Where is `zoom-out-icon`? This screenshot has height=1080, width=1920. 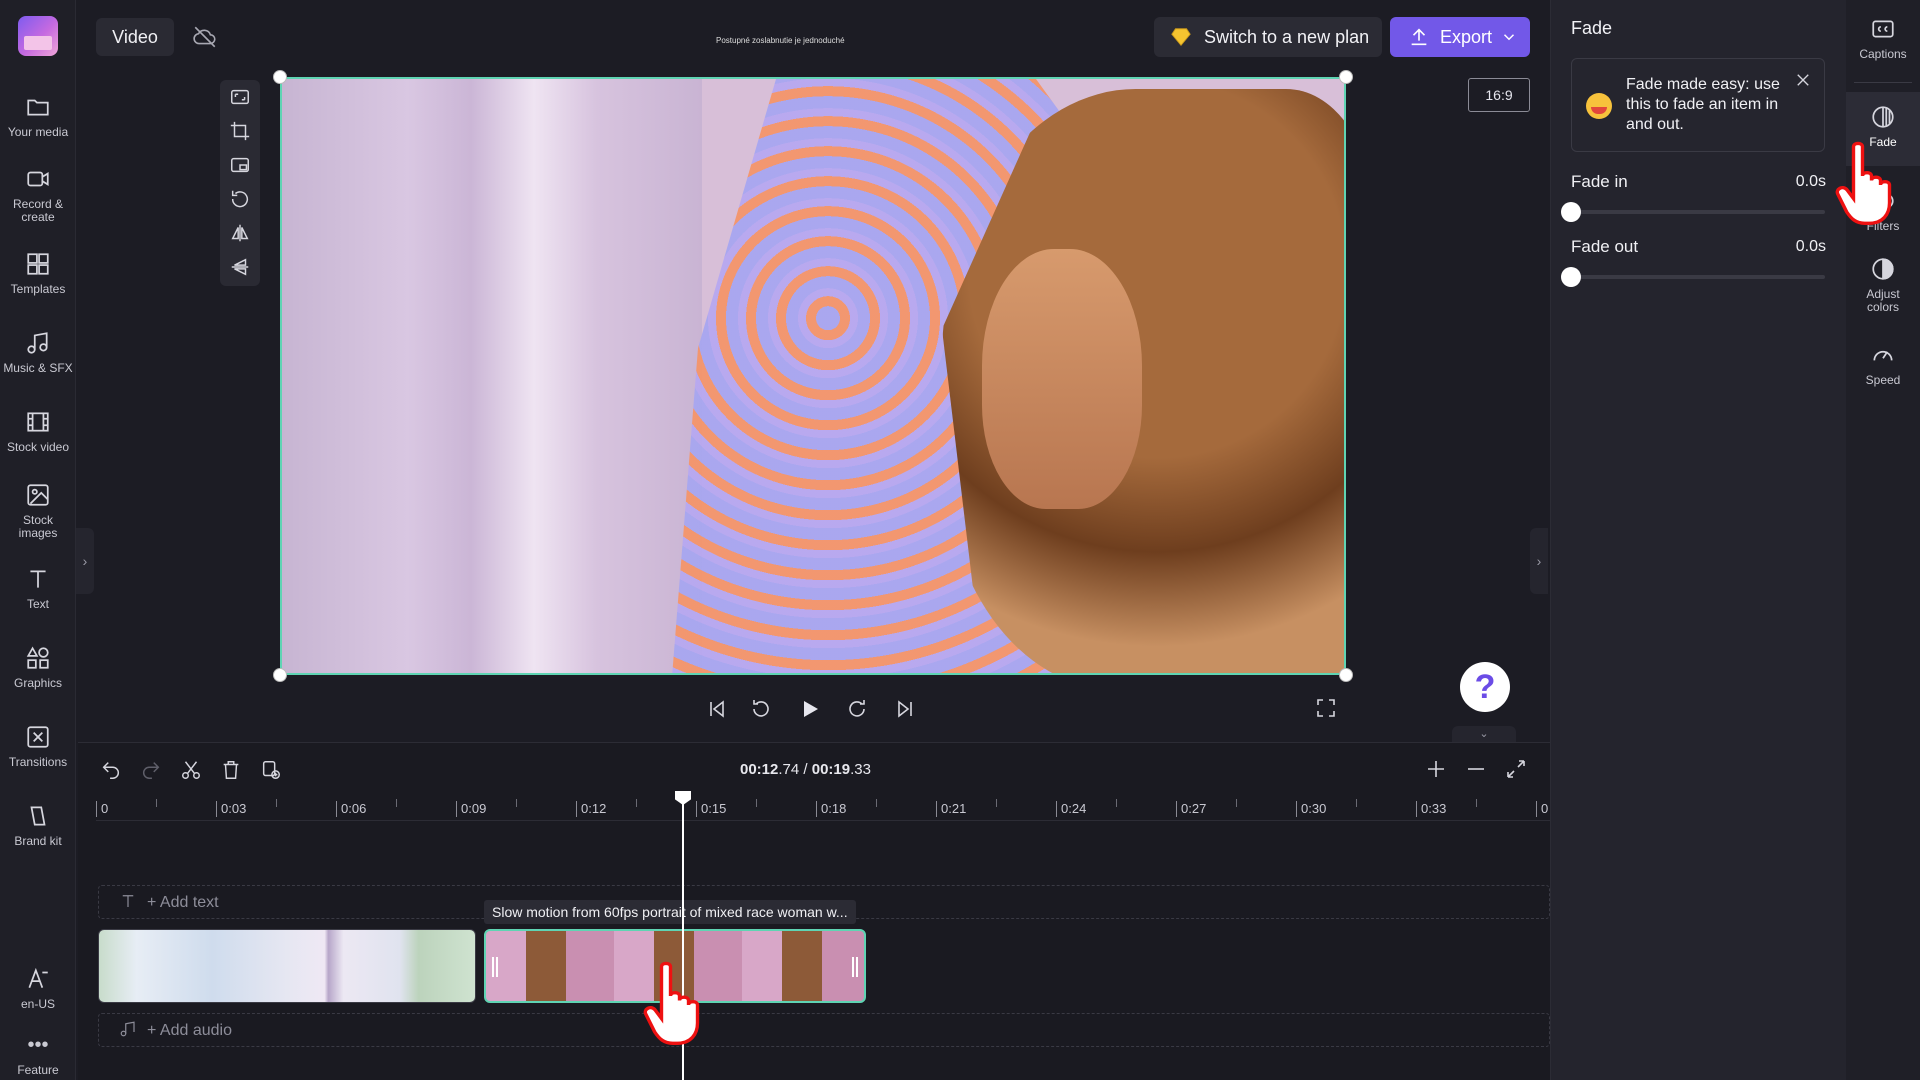 zoom-out-icon is located at coordinates (1476, 769).